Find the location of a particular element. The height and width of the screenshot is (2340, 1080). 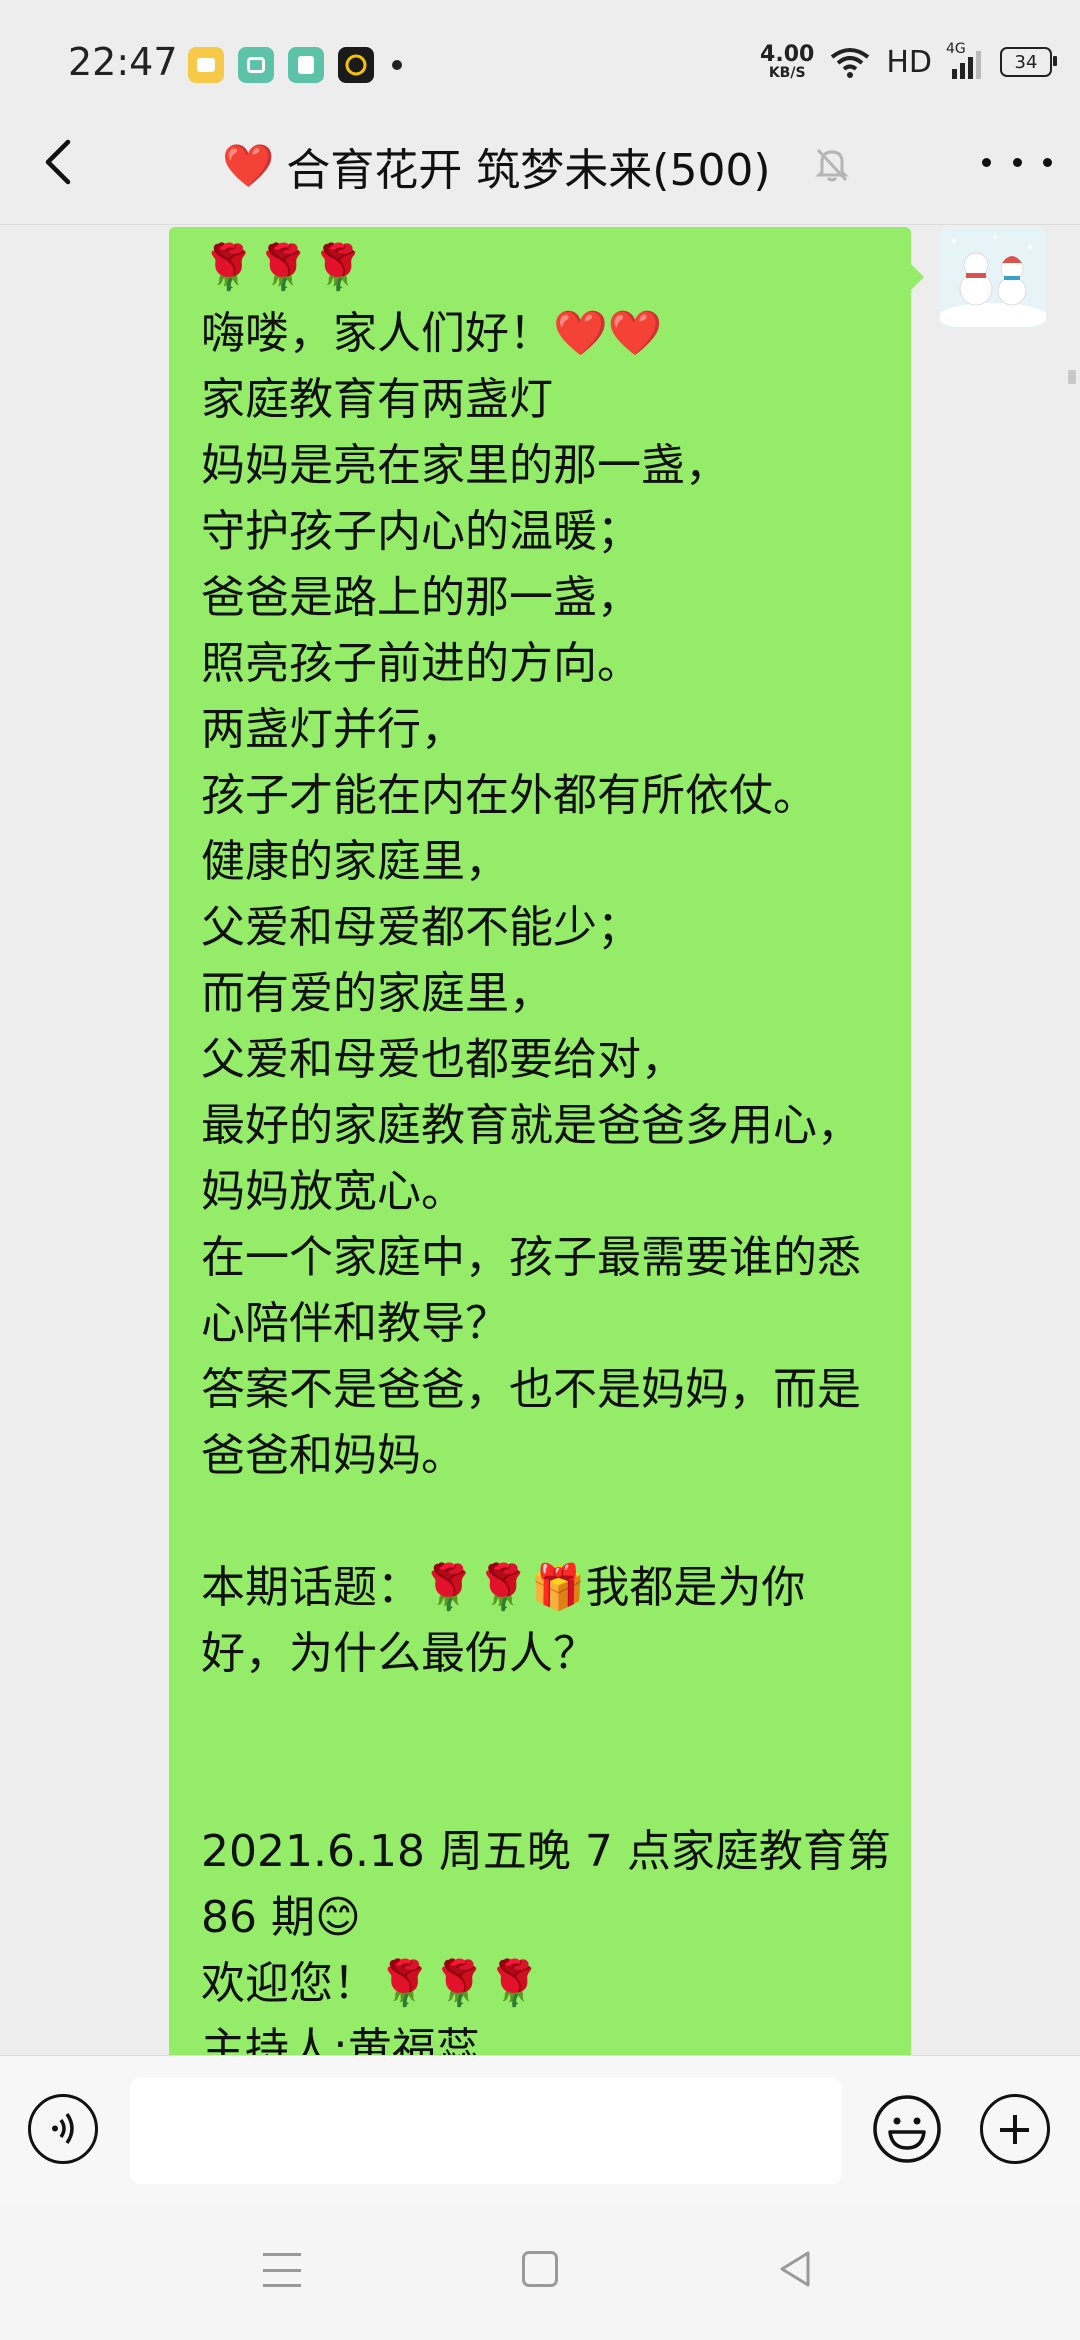

message-input is located at coordinates (486, 2131).